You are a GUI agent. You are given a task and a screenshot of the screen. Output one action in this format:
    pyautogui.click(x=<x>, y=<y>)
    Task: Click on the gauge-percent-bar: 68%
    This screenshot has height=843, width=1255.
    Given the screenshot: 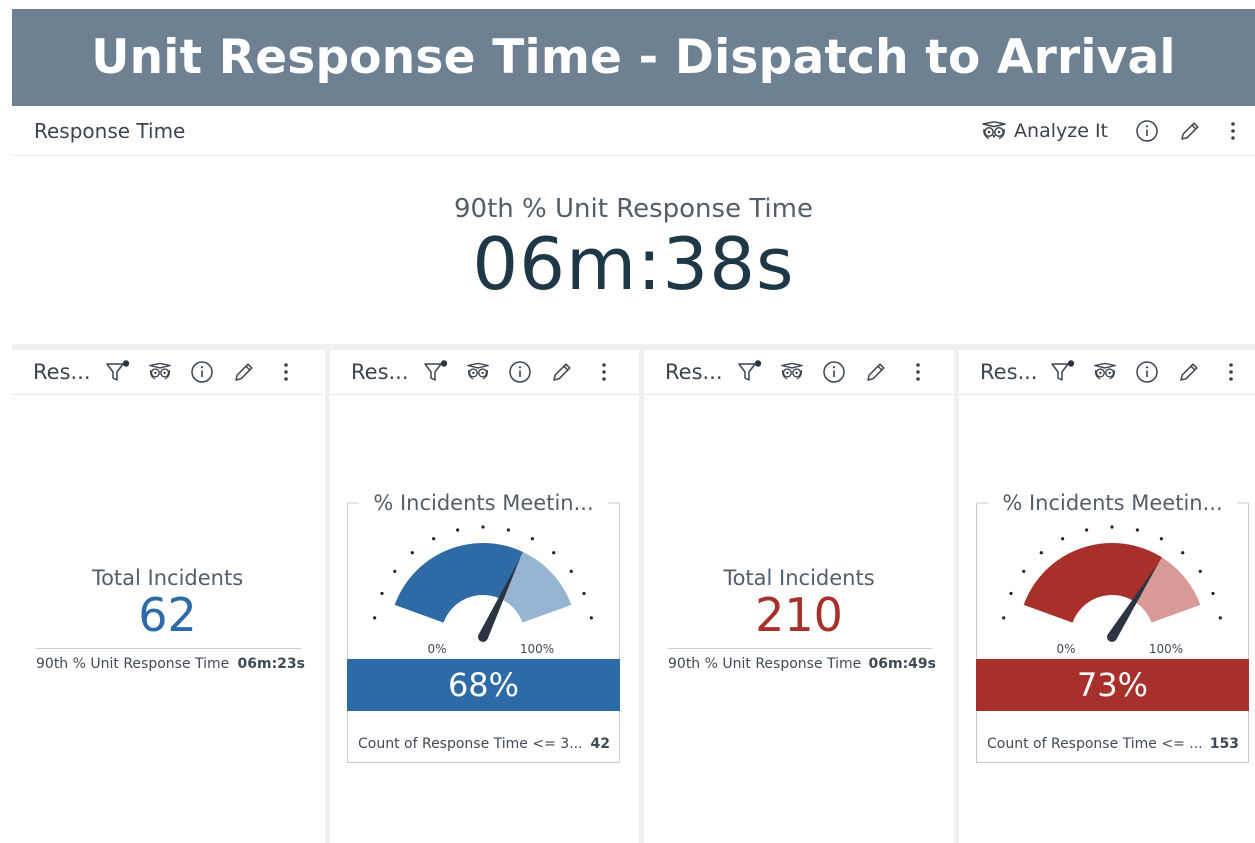 What is the action you would take?
    pyautogui.click(x=483, y=685)
    